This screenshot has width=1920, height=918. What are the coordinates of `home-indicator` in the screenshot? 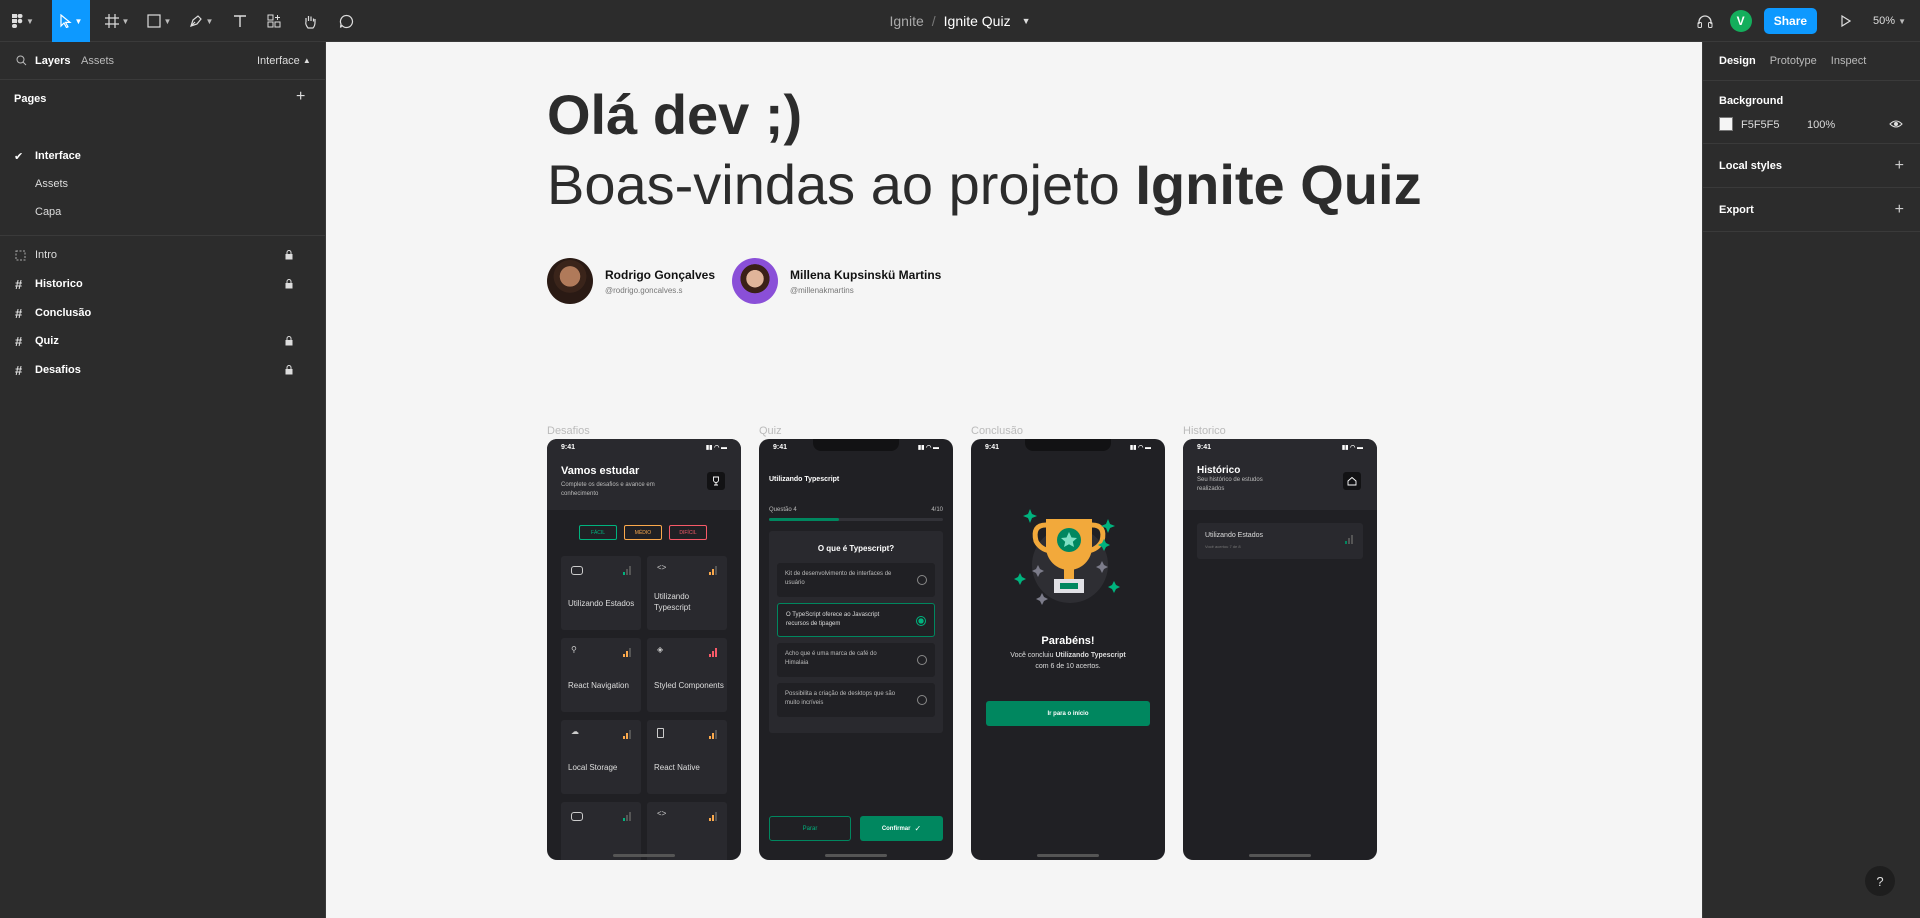 It's located at (644, 855).